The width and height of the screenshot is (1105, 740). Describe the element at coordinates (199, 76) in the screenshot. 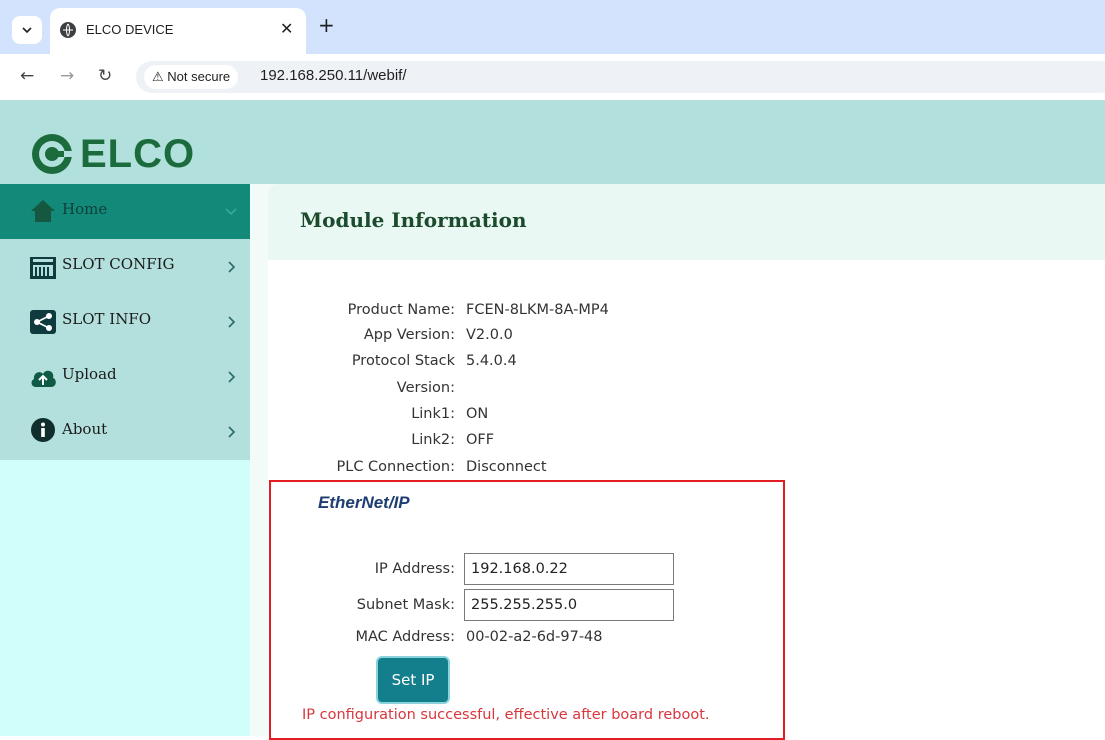

I see `security-label: Not secure` at that location.